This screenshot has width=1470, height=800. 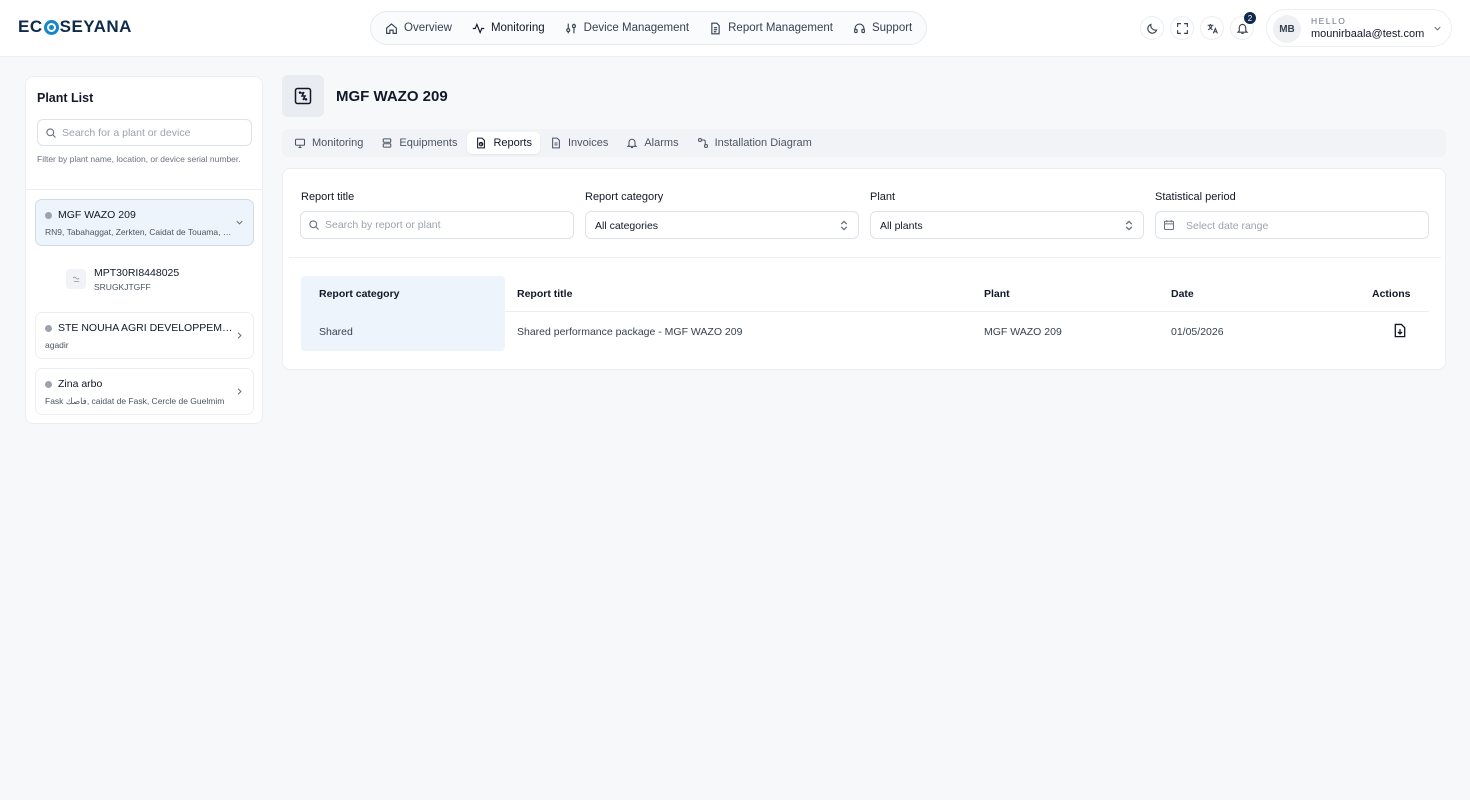 I want to click on filter-label-report-category: Report category, so click(x=624, y=197).